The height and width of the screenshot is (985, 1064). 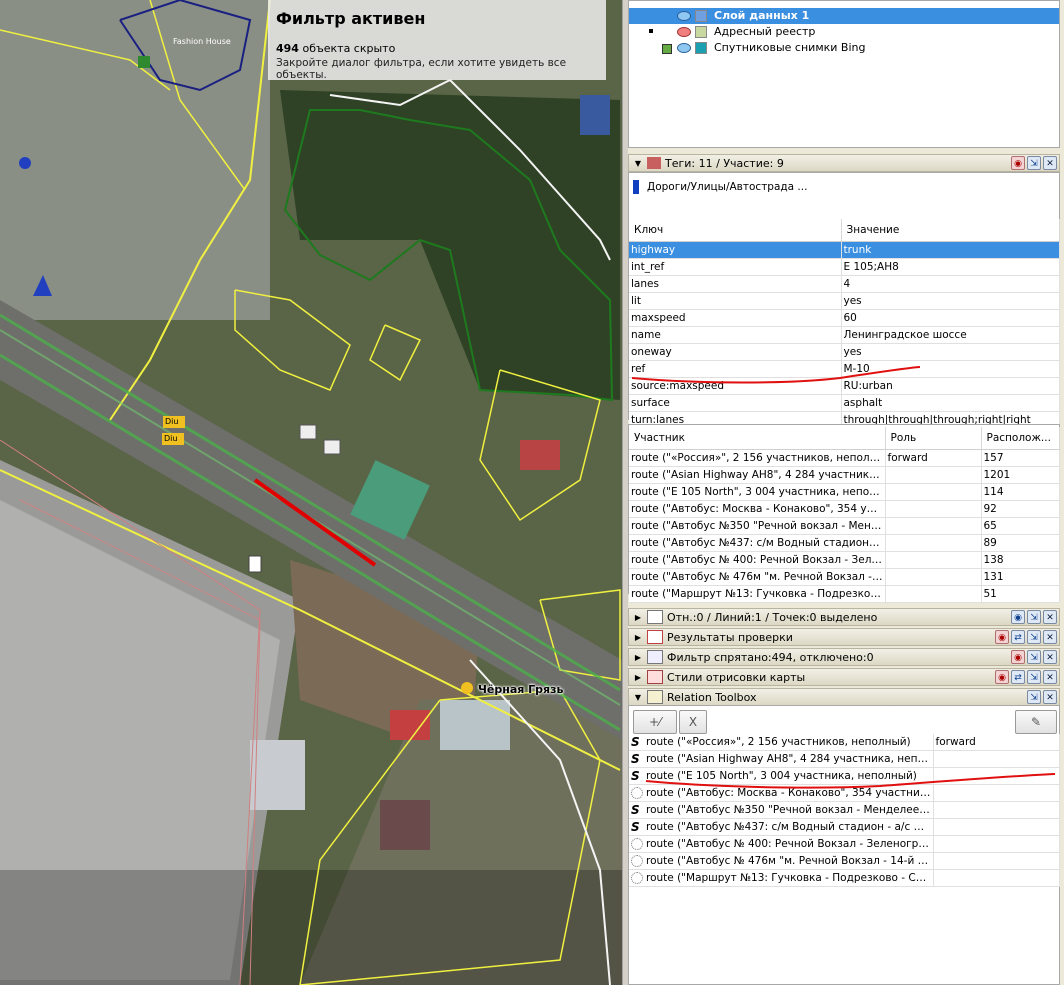 I want to click on layer-row-address: Адресный реестр, so click(x=844, y=32).